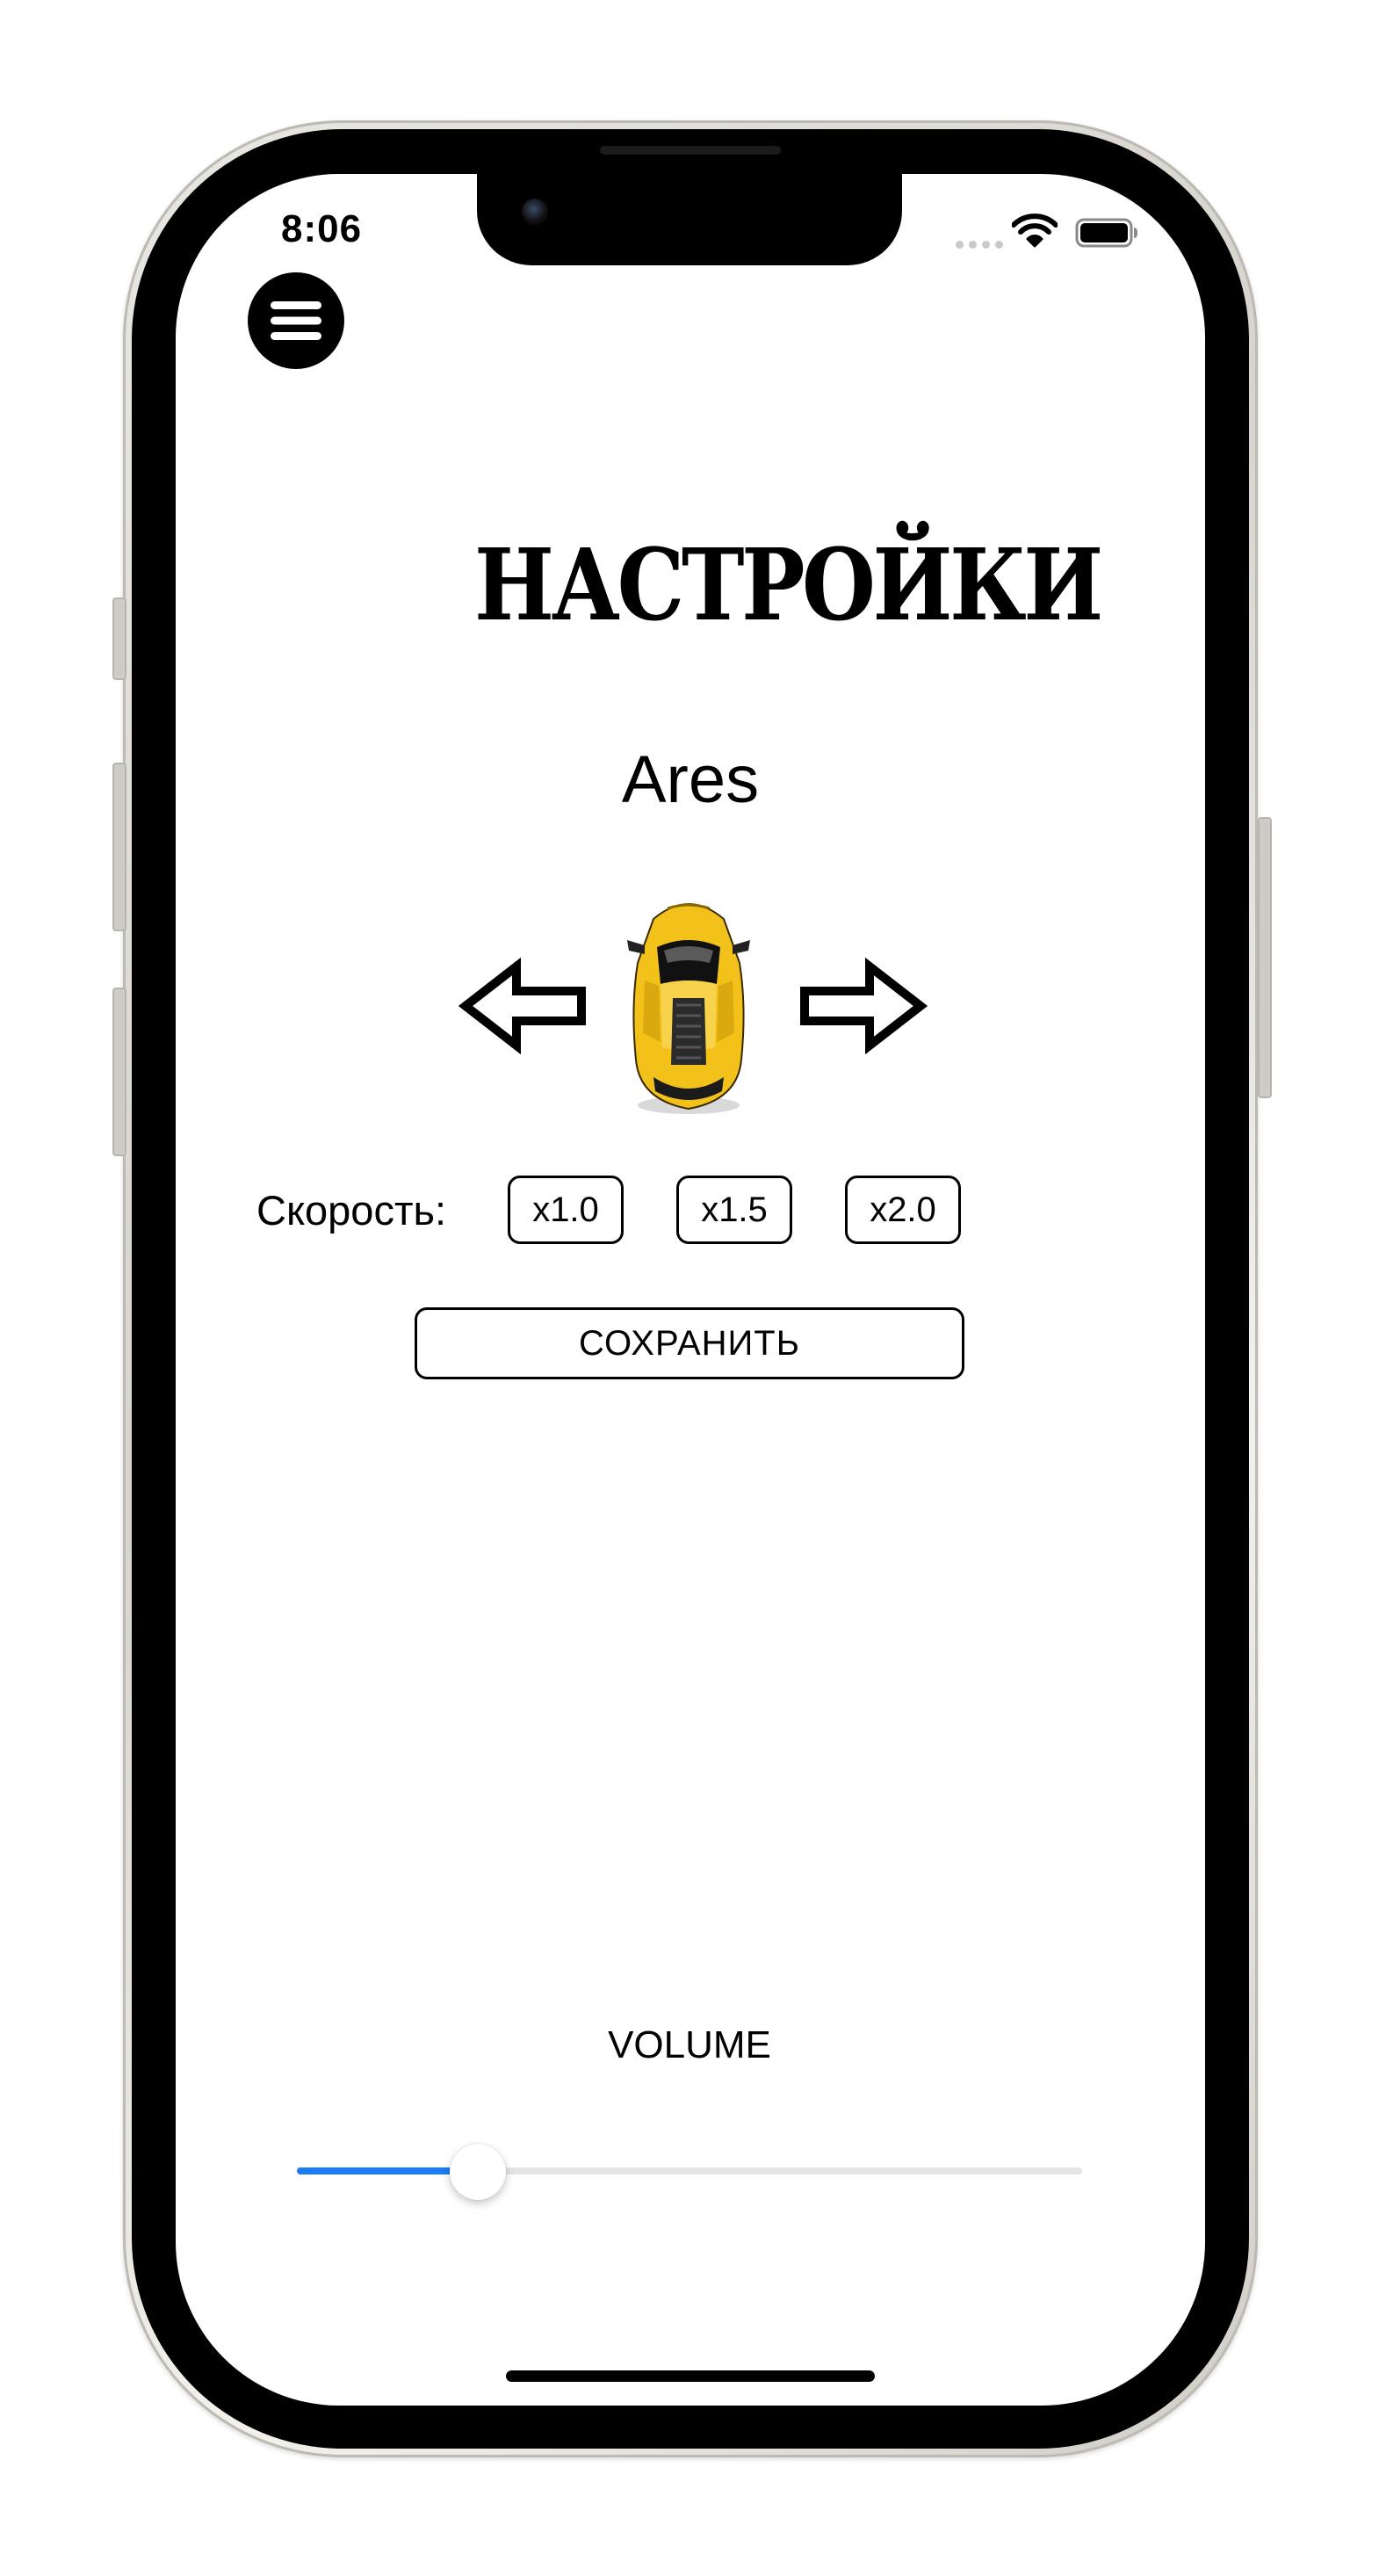 The height and width of the screenshot is (2576, 1379). I want to click on volume-down-button, so click(119, 1072).